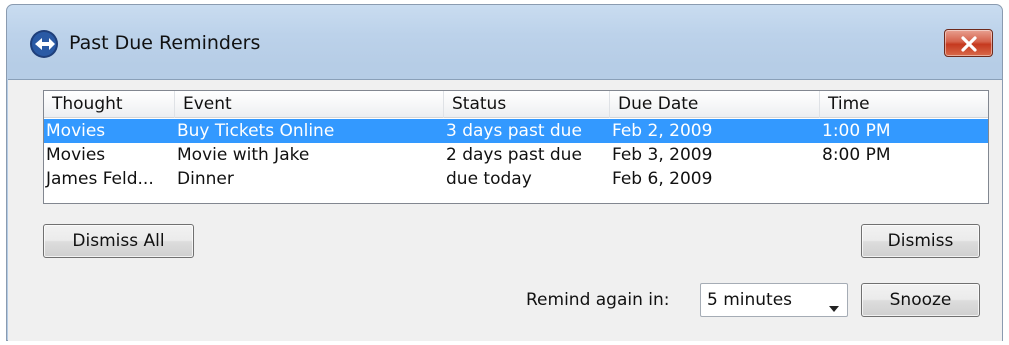  What do you see at coordinates (165, 43) in the screenshot?
I see `window-title: Past Due Reminders` at bounding box center [165, 43].